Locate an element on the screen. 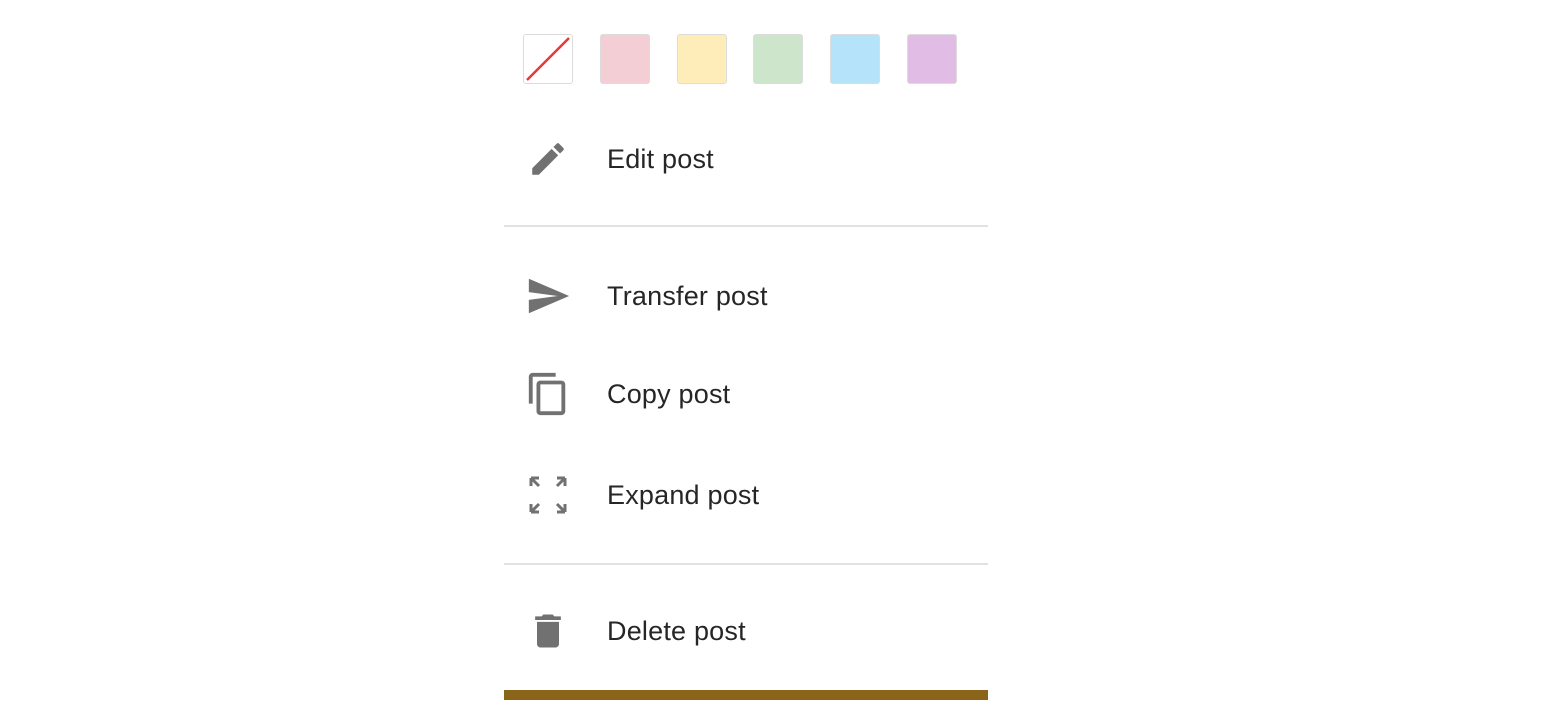  copy-post-label: Copy post is located at coordinates (669, 394).